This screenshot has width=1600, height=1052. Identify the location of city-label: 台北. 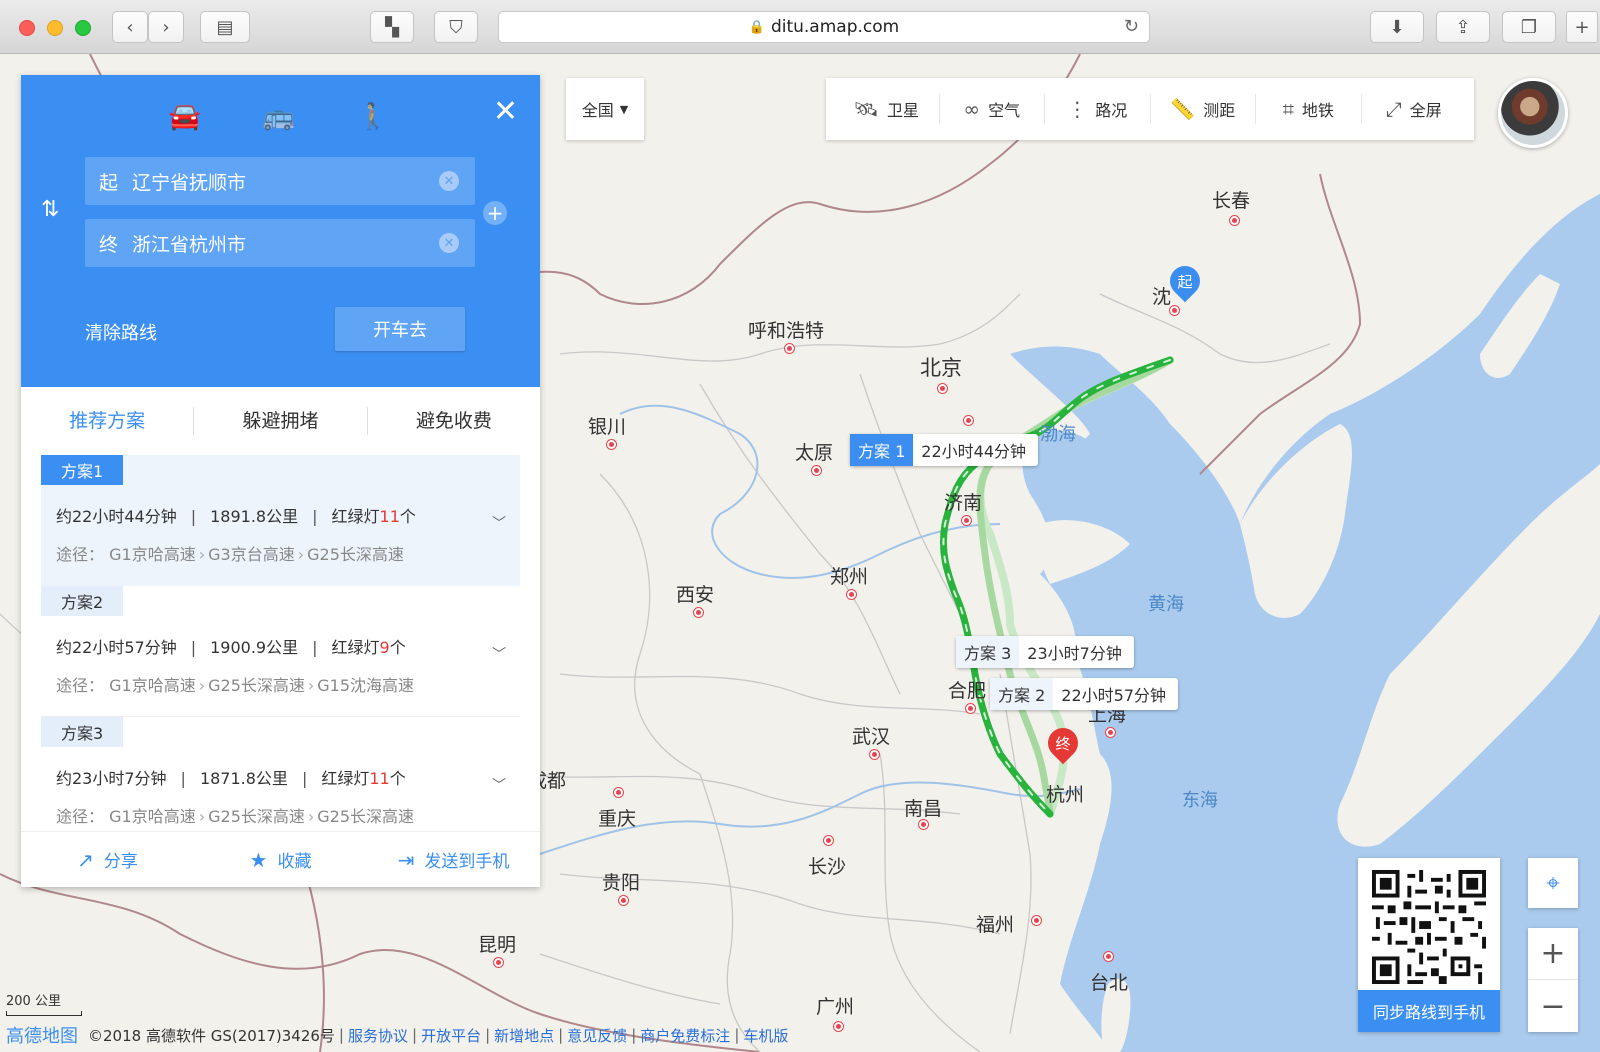
(1109, 981).